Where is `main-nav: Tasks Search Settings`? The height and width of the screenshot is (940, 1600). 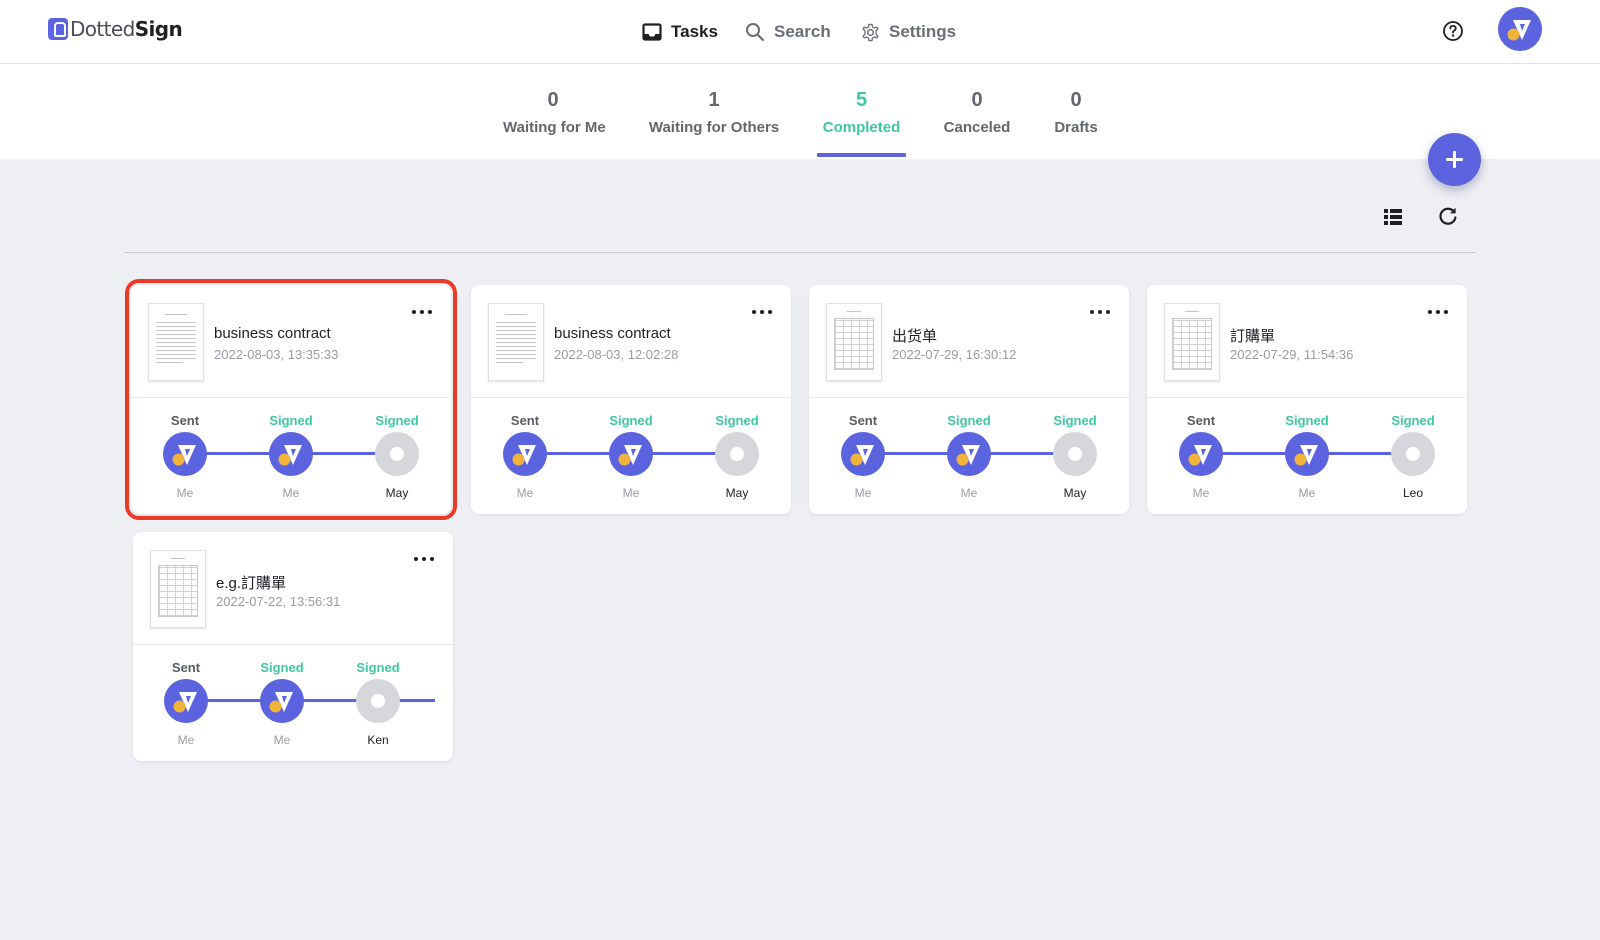 main-nav: Tasks Search Settings is located at coordinates (800, 32).